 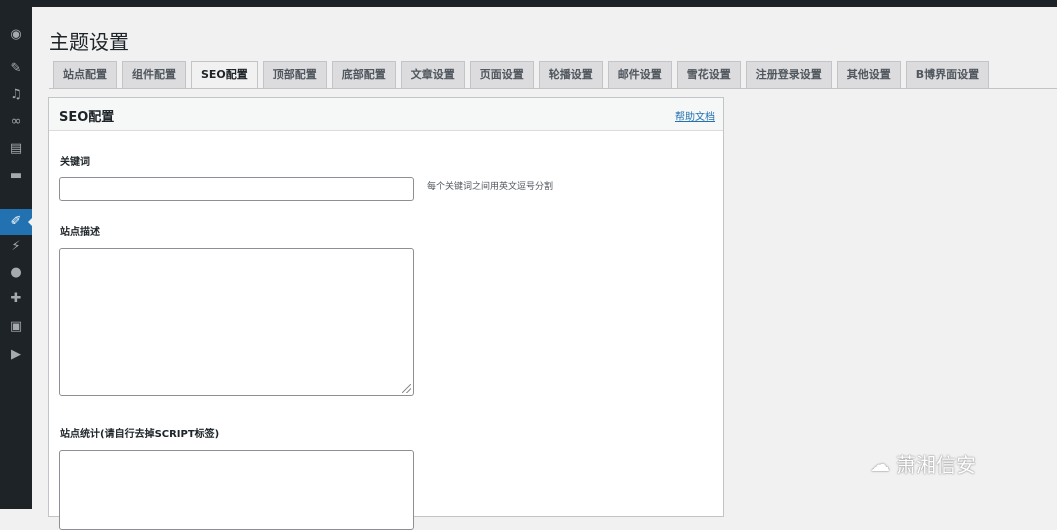 What do you see at coordinates (708, 74) in the screenshot?
I see `tab-snow-settings: 雪花设置` at bounding box center [708, 74].